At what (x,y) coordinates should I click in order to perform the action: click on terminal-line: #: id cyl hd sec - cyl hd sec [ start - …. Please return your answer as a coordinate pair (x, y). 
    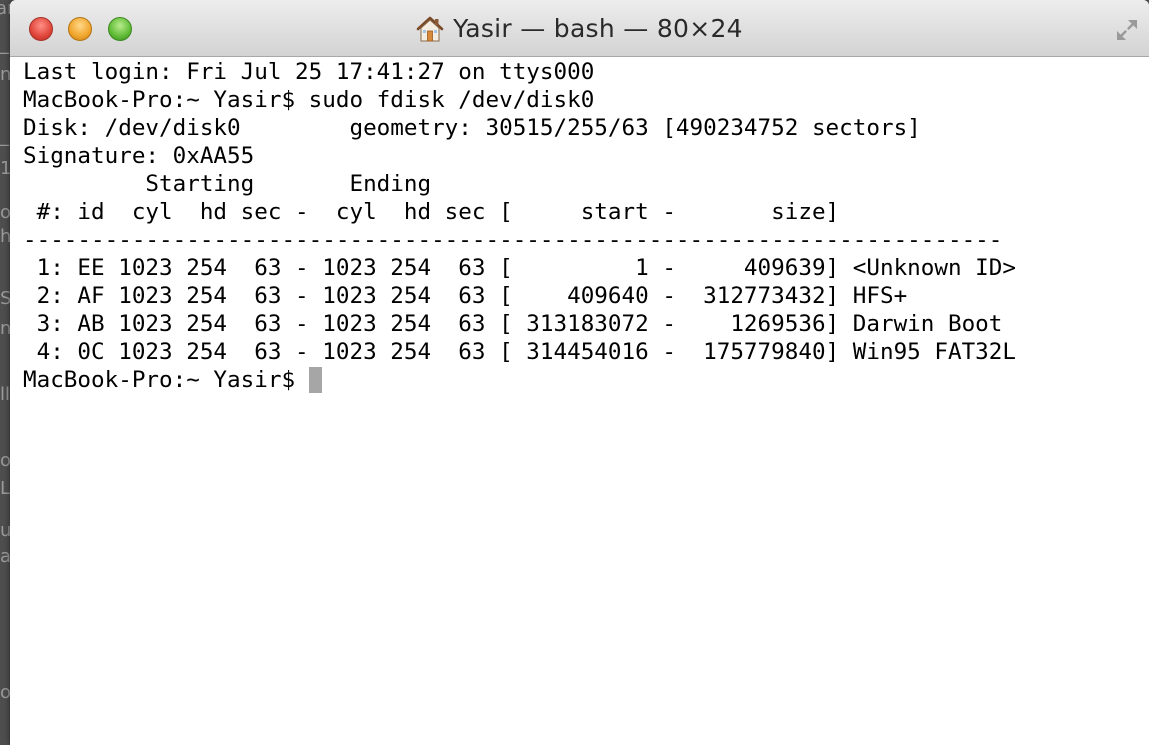
    Looking at the image, I should click on (431, 212).